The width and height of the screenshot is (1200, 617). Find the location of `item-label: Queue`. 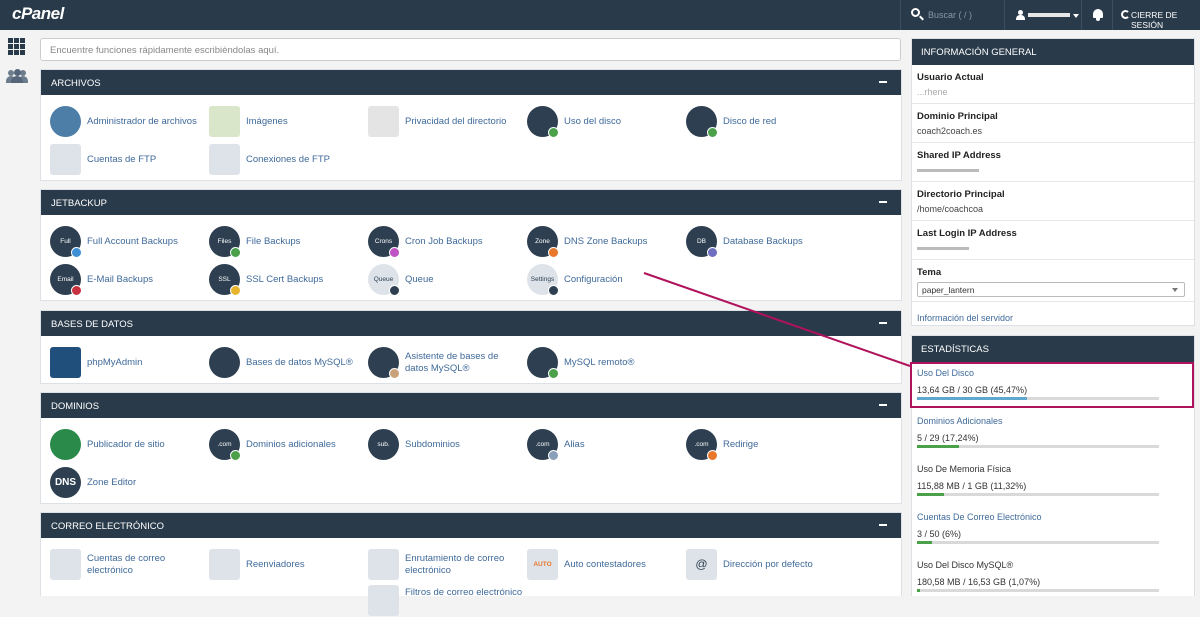

item-label: Queue is located at coordinates (419, 279).